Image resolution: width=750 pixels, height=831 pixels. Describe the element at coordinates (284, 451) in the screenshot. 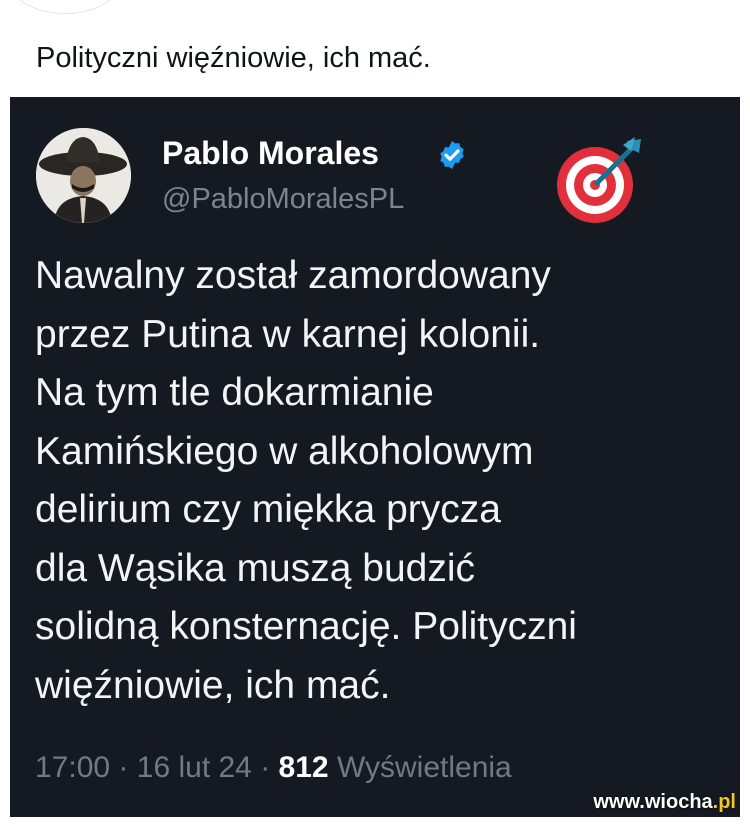

I see `tweet-text-line: Kamińskiego w alkoholowym` at that location.